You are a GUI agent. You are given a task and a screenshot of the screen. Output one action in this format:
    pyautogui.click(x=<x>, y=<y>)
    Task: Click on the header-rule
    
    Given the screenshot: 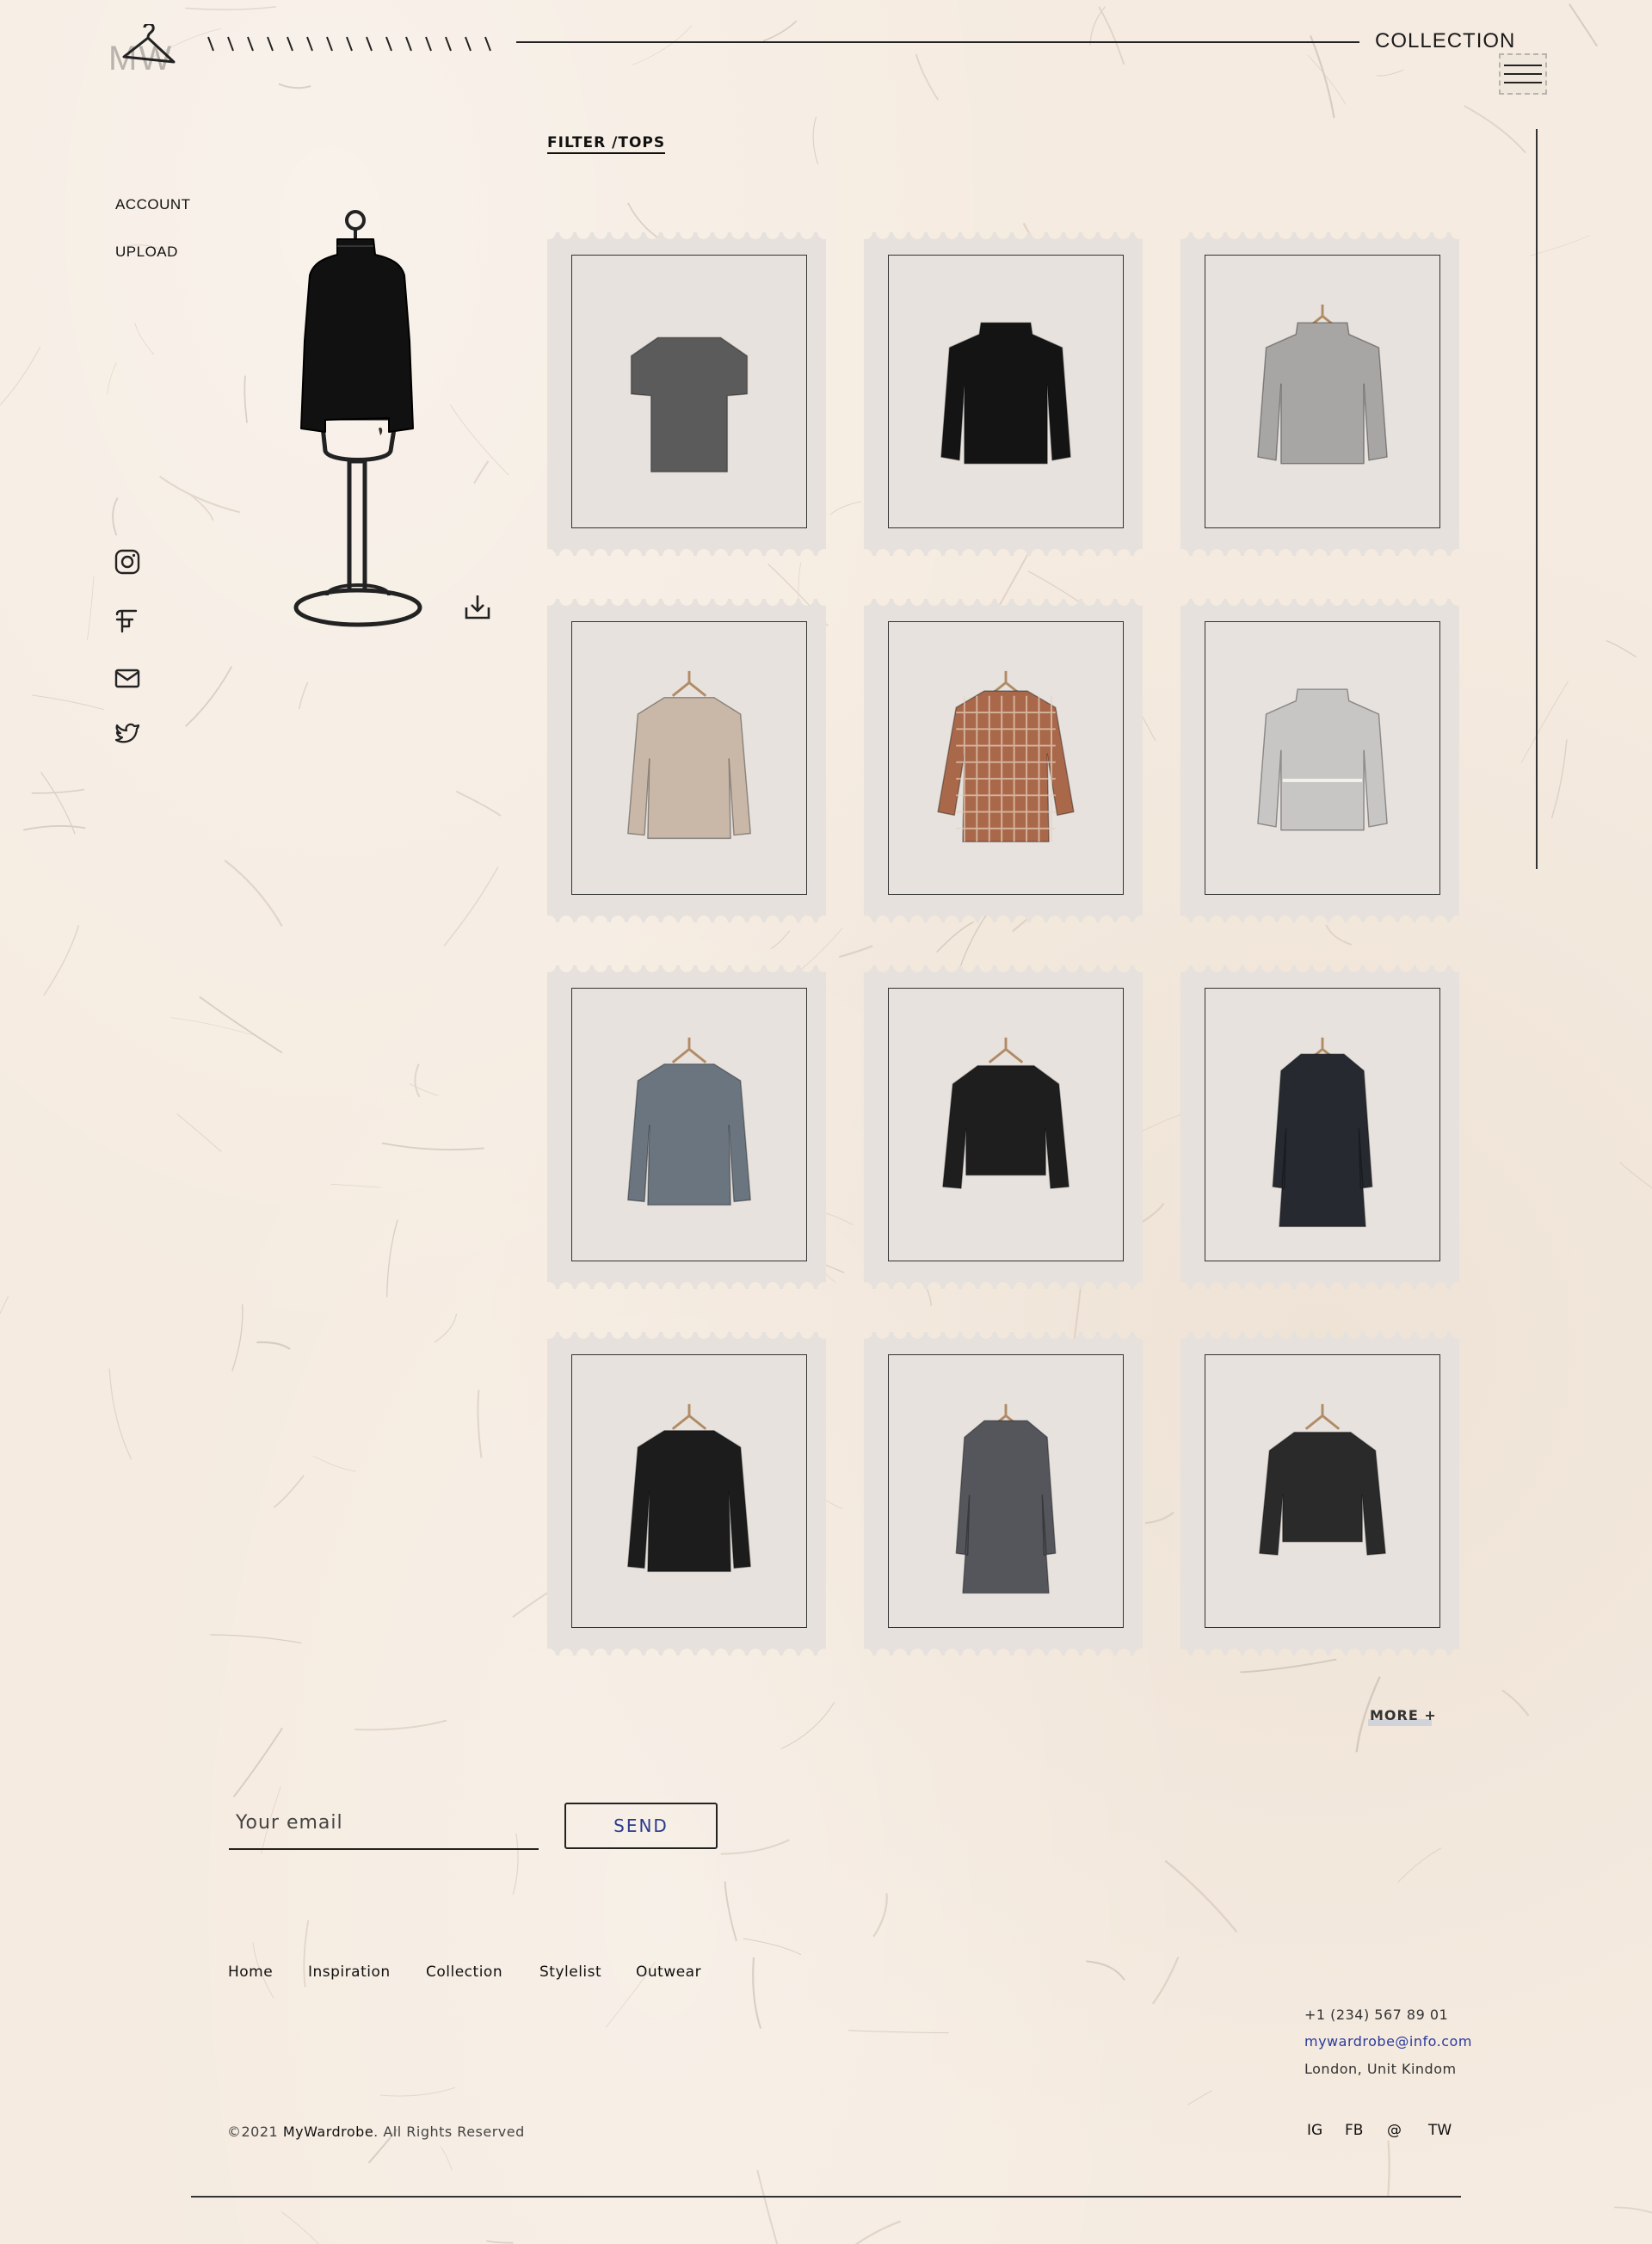 What is the action you would take?
    pyautogui.click(x=937, y=42)
    